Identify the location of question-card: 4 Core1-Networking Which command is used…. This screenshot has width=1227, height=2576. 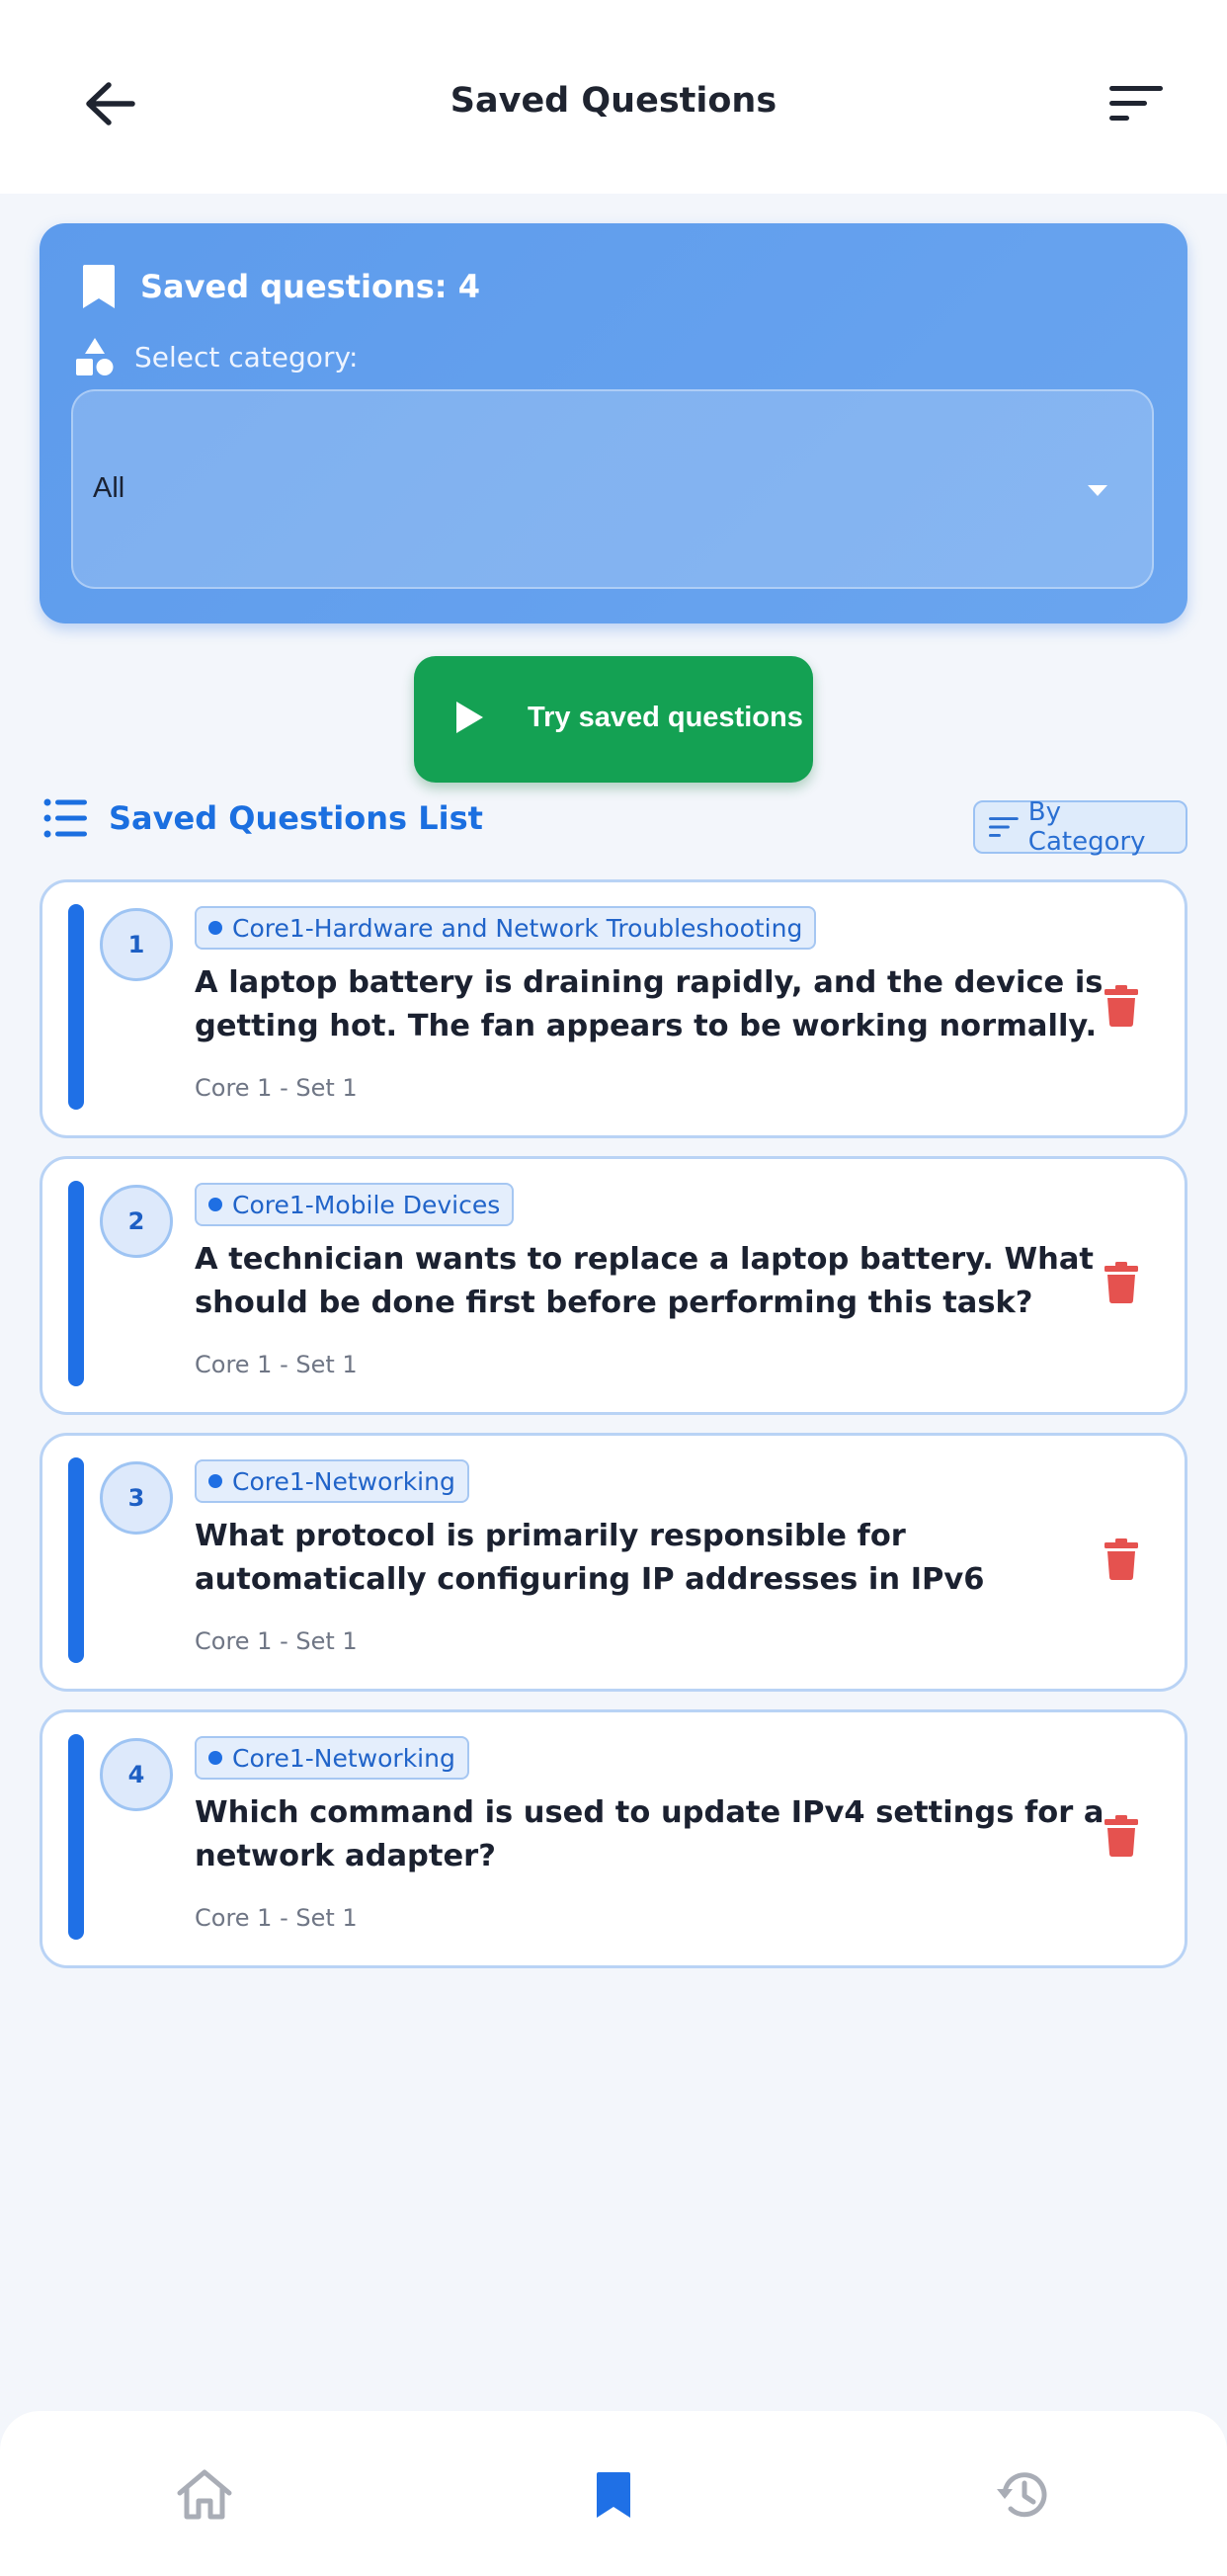
(613, 1838).